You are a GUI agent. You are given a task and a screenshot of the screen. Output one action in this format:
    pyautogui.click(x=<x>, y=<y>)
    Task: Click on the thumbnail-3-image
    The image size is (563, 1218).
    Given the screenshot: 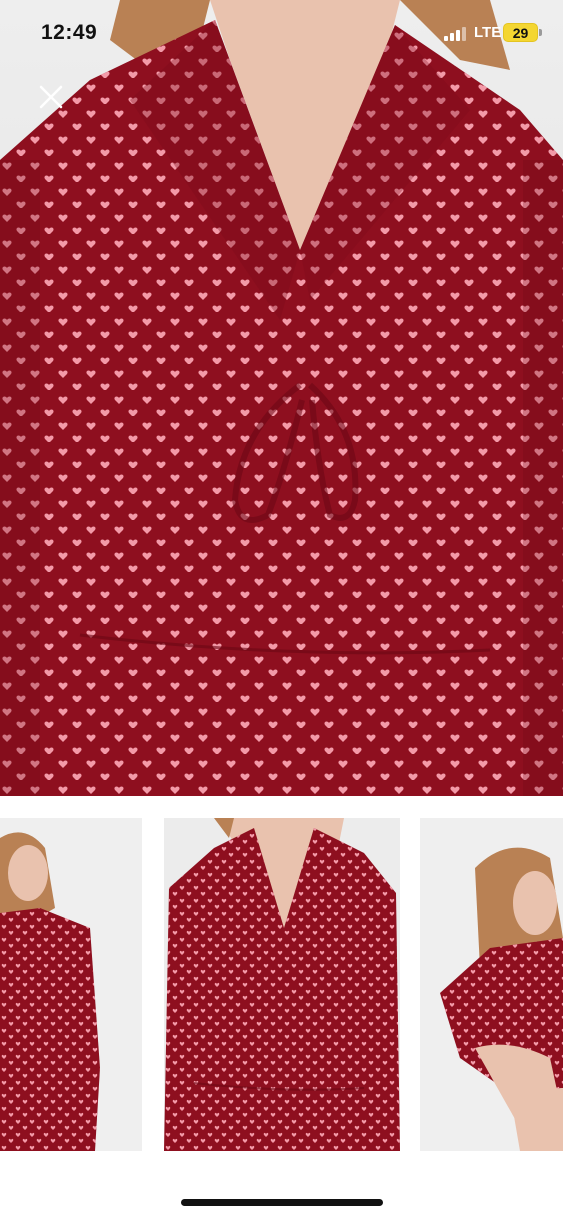 What is the action you would take?
    pyautogui.click(x=491, y=984)
    